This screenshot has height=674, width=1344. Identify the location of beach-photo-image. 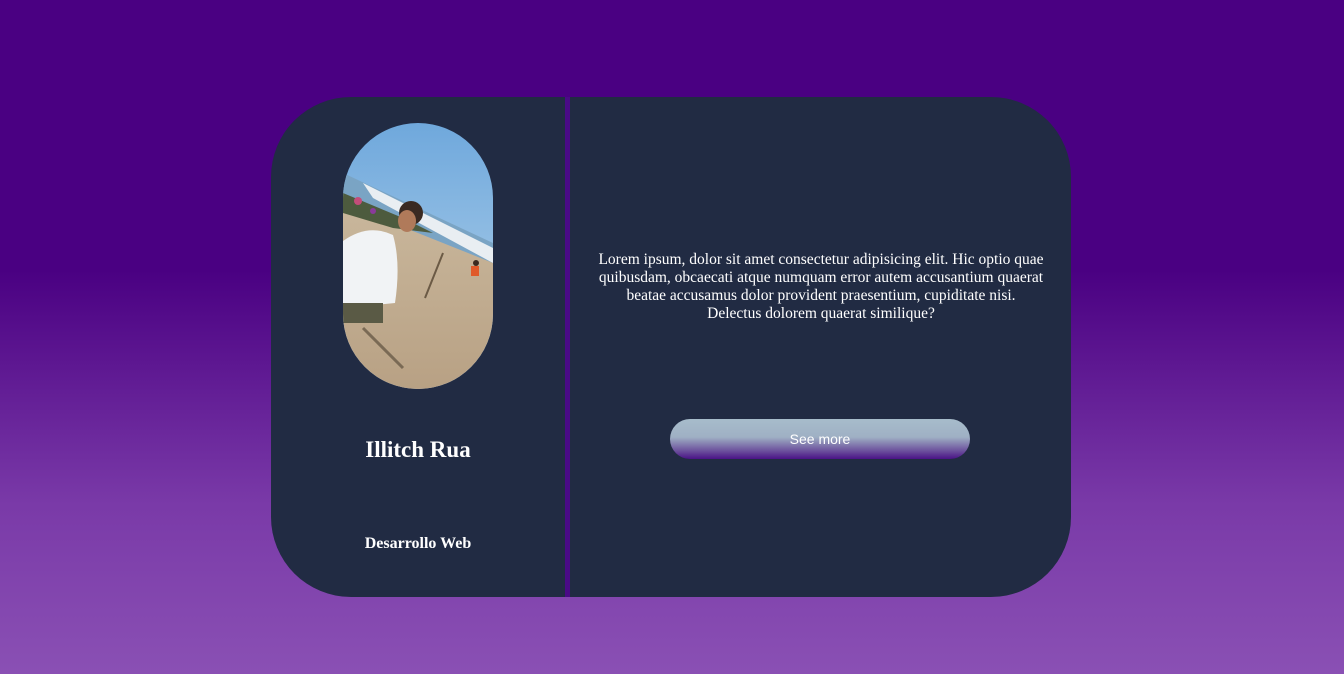
(418, 256).